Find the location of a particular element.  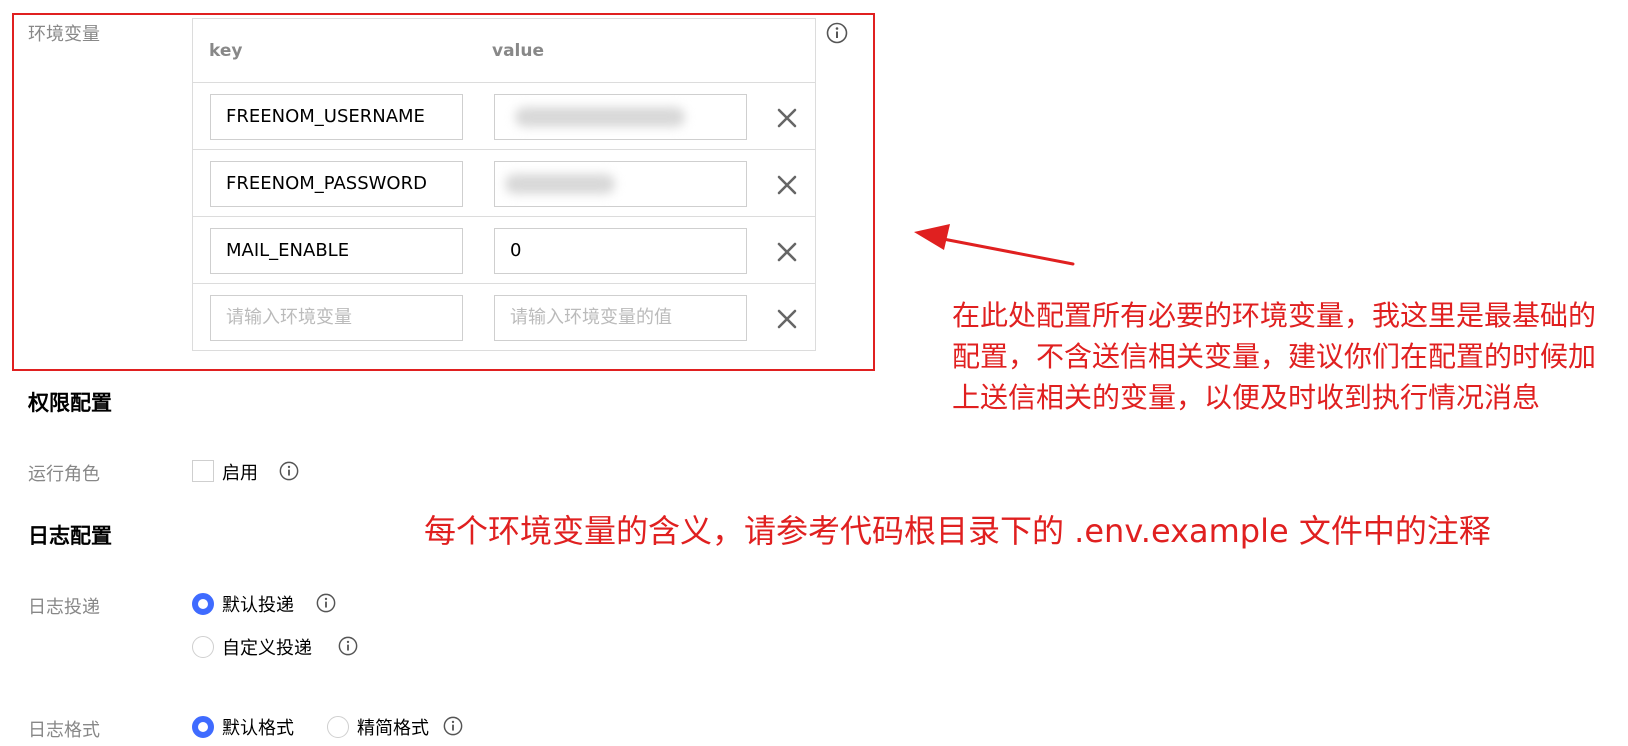

default-delivery-label: 默认投递 is located at coordinates (258, 605).